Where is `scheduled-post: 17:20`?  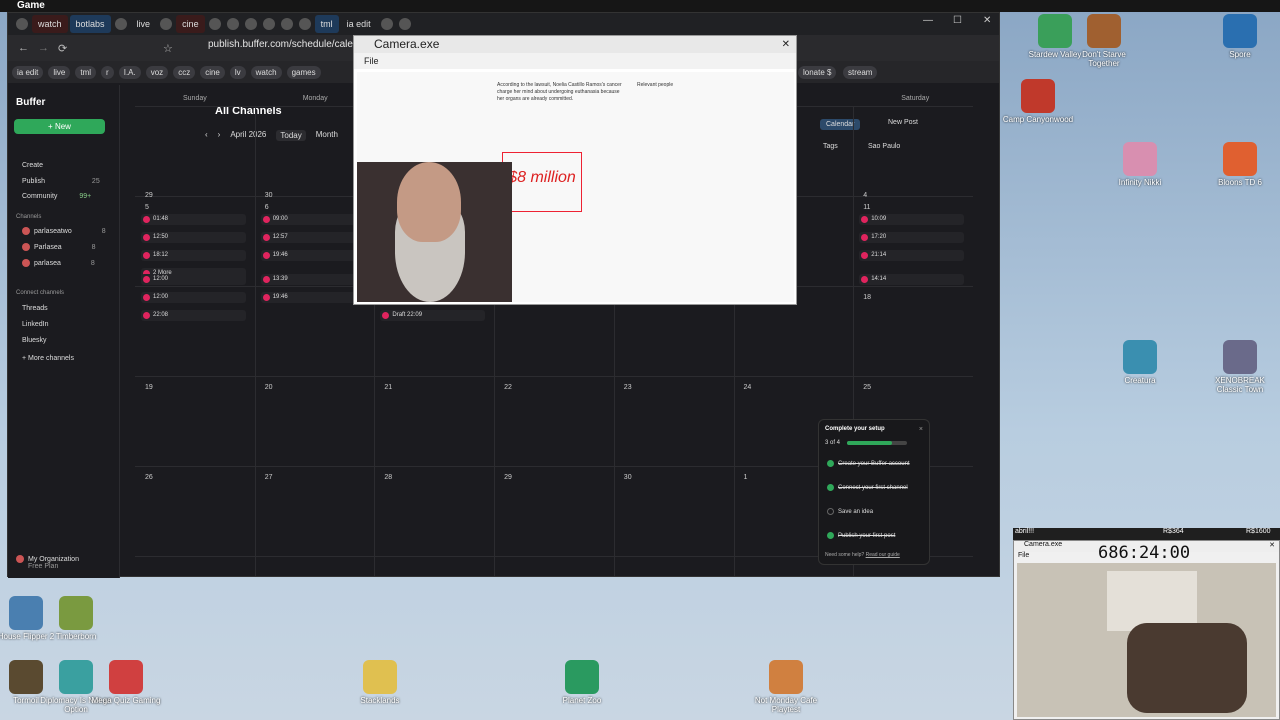
scheduled-post: 17:20 is located at coordinates (912, 237).